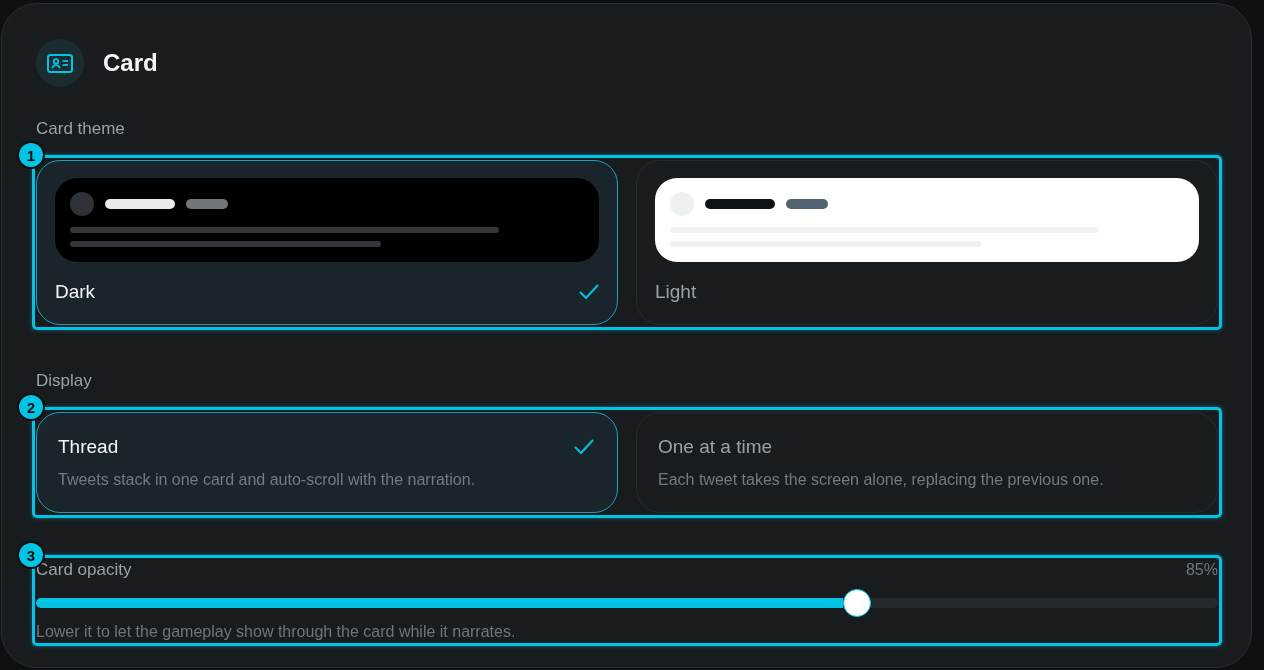 This screenshot has width=1264, height=670. Describe the element at coordinates (31, 407) in the screenshot. I see `step-number: 2` at that location.